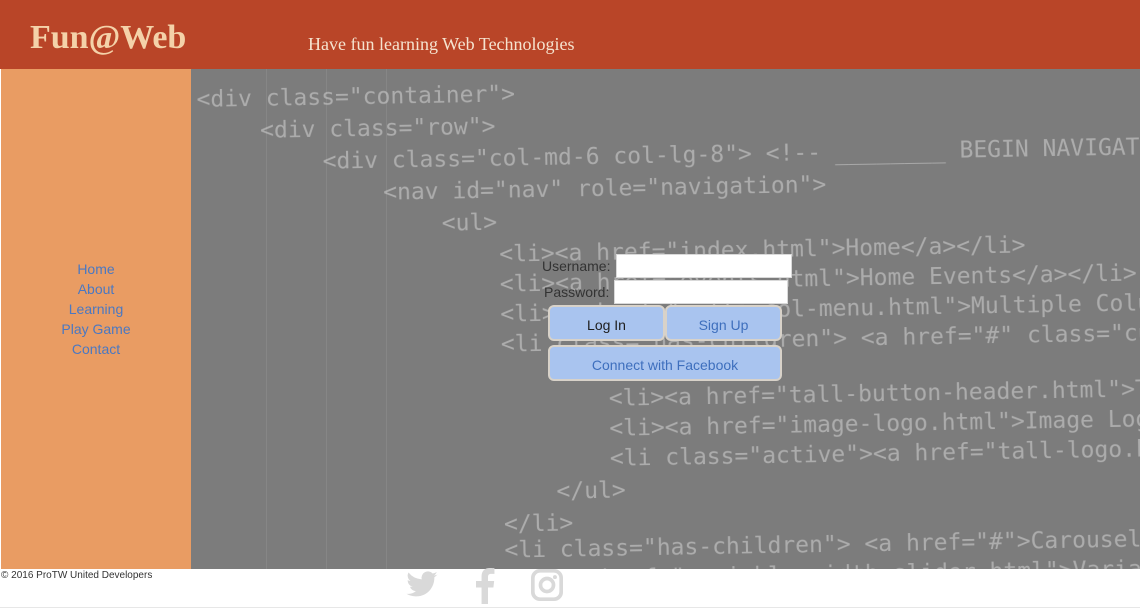 The image size is (1140, 610). What do you see at coordinates (604, 188) in the screenshot?
I see `code-line: <nav id="nav" role="navigation">` at bounding box center [604, 188].